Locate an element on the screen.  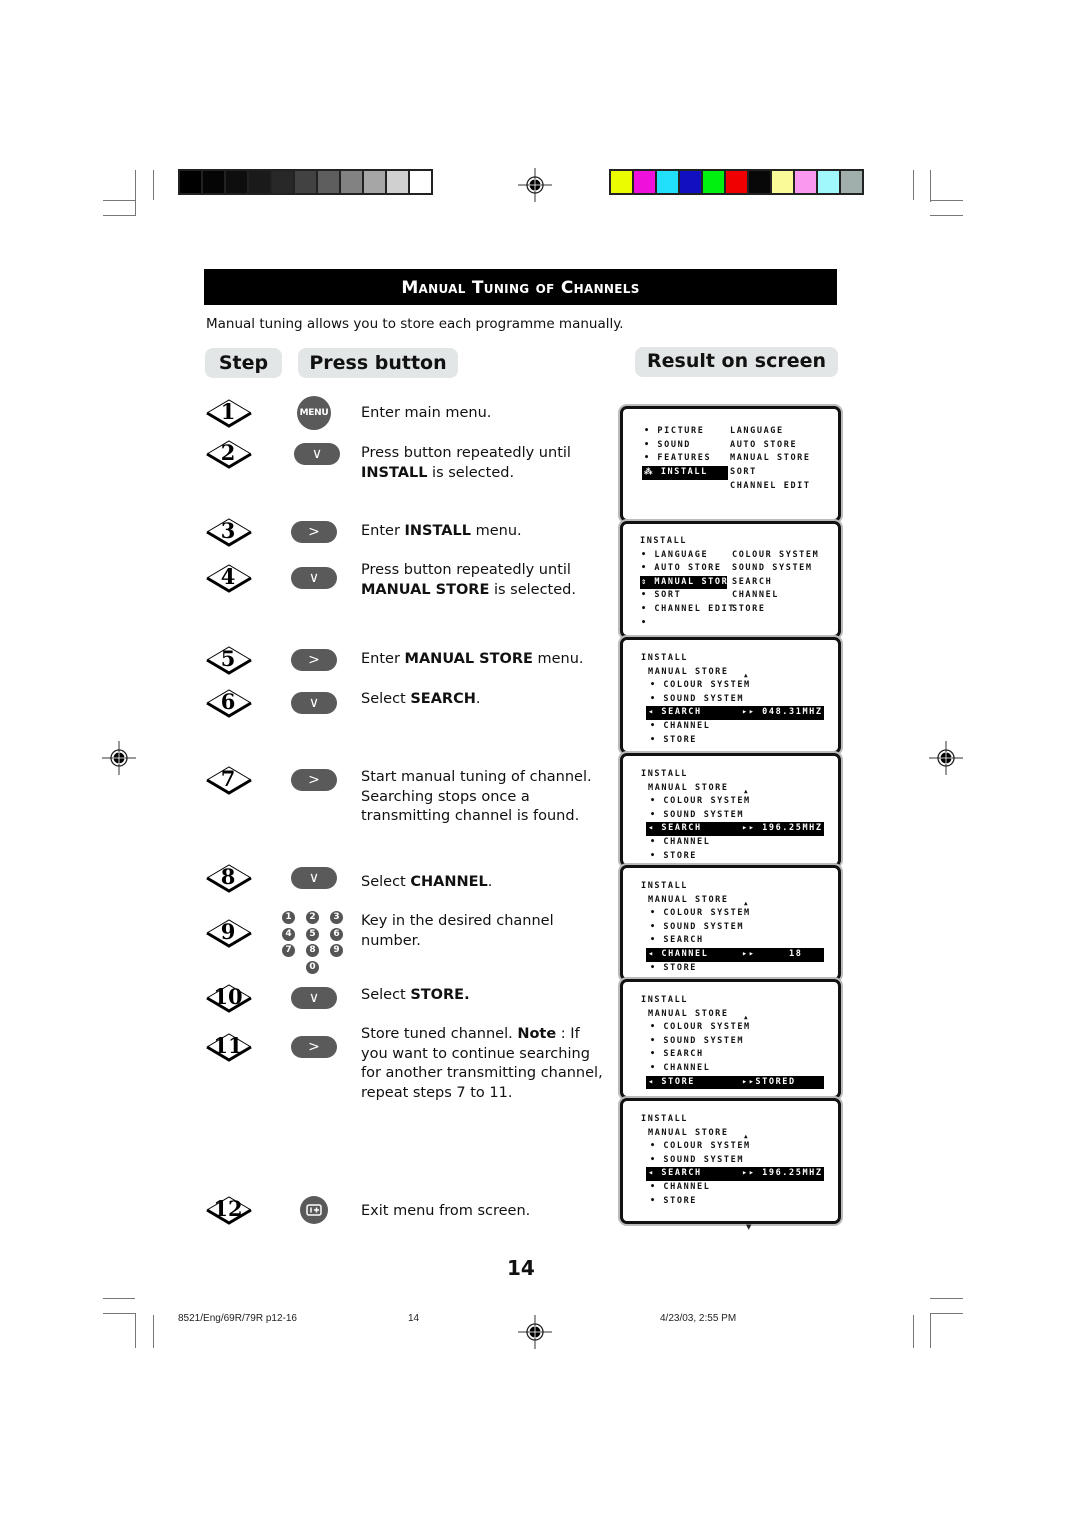
osd-menu-item: • PICTURE is located at coordinates (674, 431).